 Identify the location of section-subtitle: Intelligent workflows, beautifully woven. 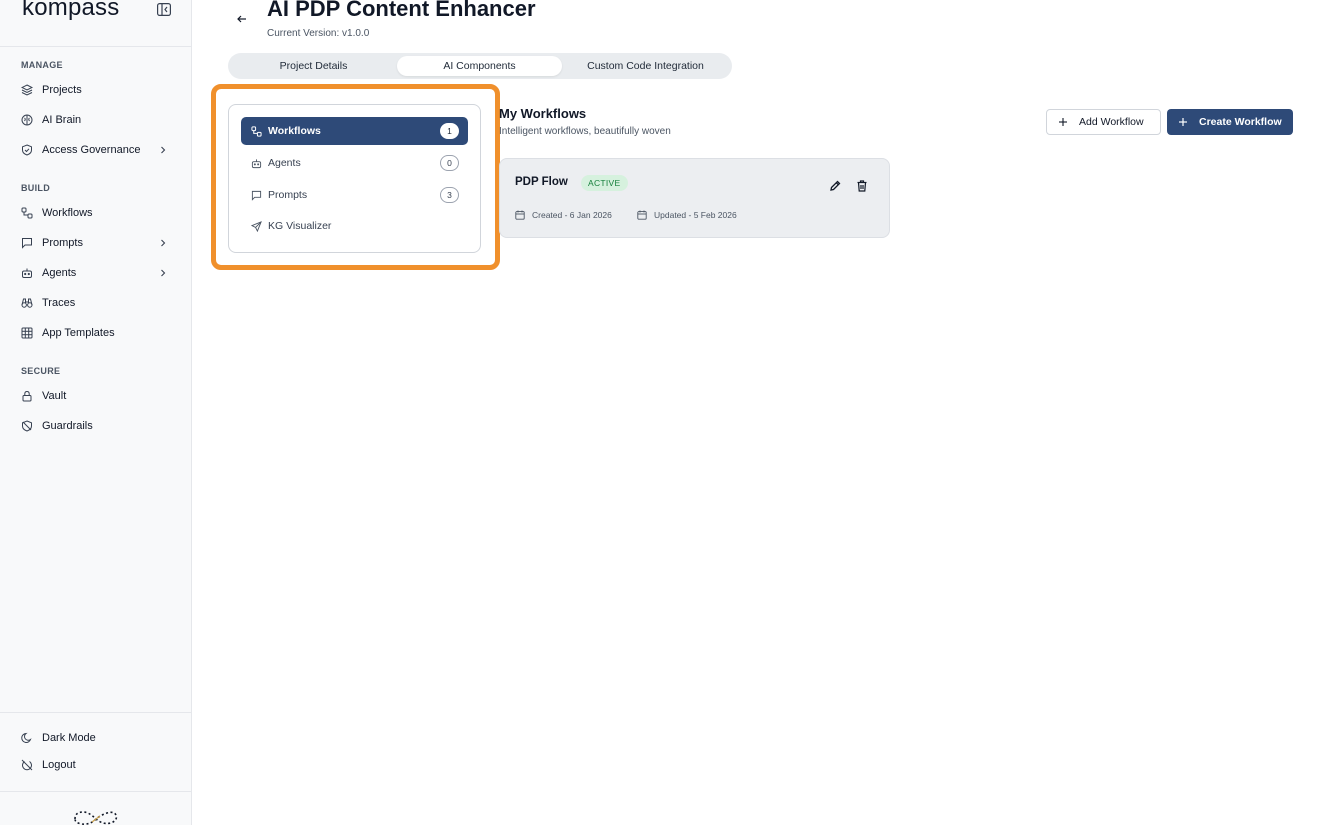
(585, 131).